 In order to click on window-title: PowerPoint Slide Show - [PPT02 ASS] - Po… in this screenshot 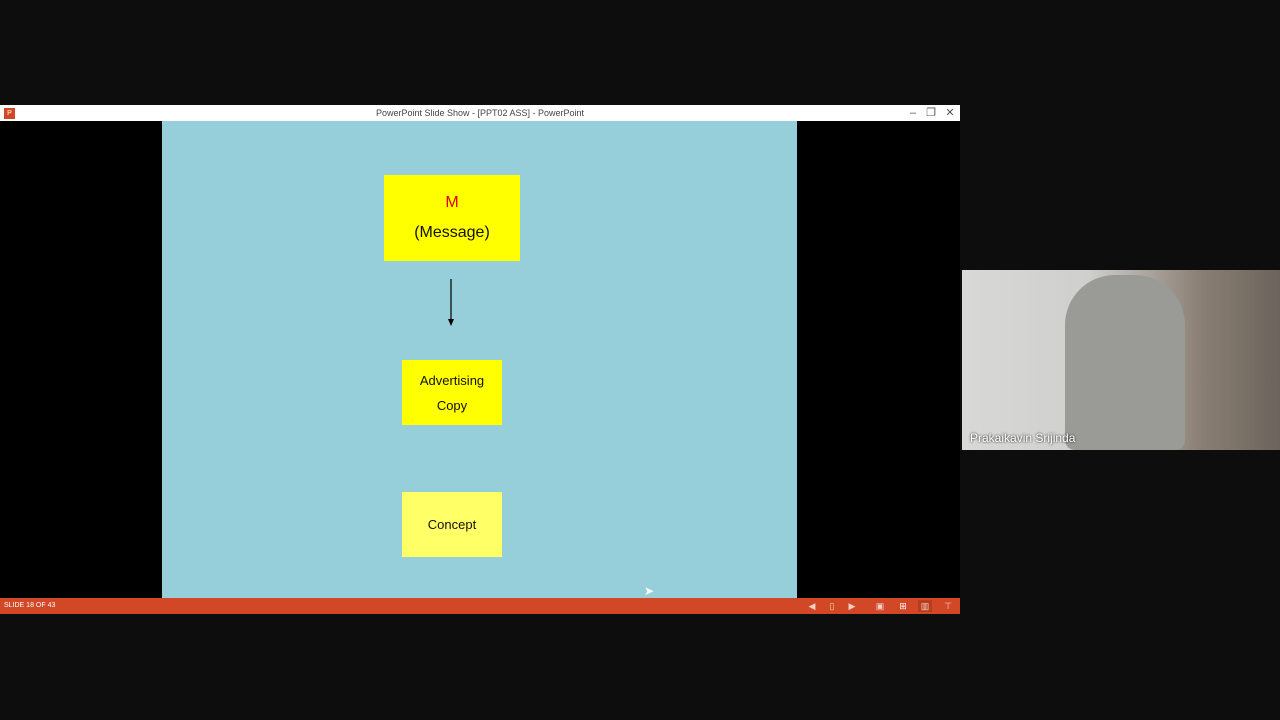, I will do `click(480, 113)`.